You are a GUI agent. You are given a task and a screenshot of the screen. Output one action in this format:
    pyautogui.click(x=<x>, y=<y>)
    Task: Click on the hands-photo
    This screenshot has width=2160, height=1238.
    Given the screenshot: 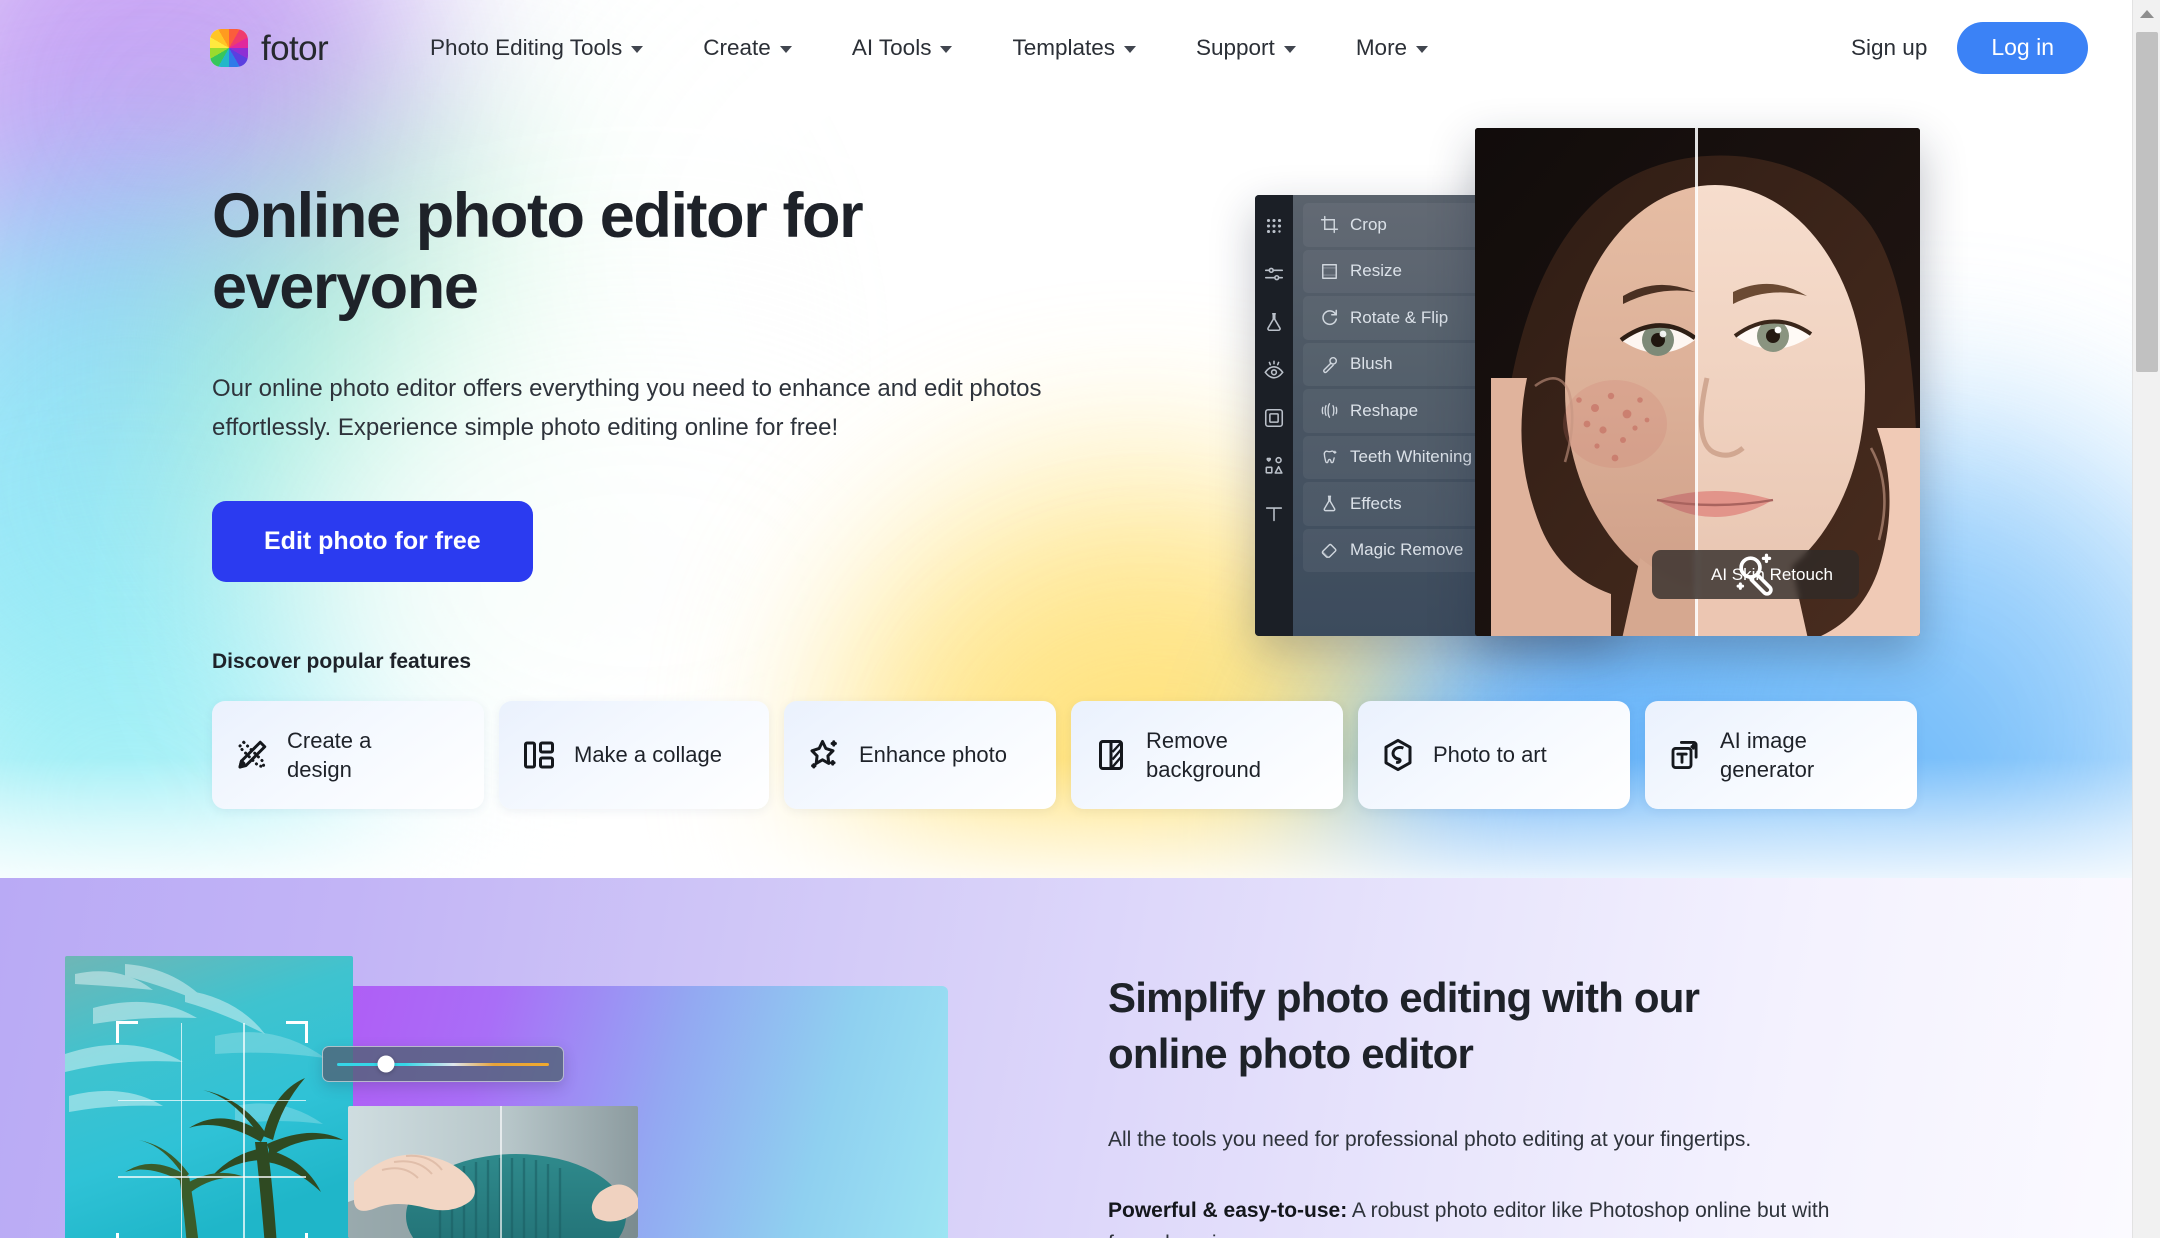 What is the action you would take?
    pyautogui.click(x=493, y=1172)
    